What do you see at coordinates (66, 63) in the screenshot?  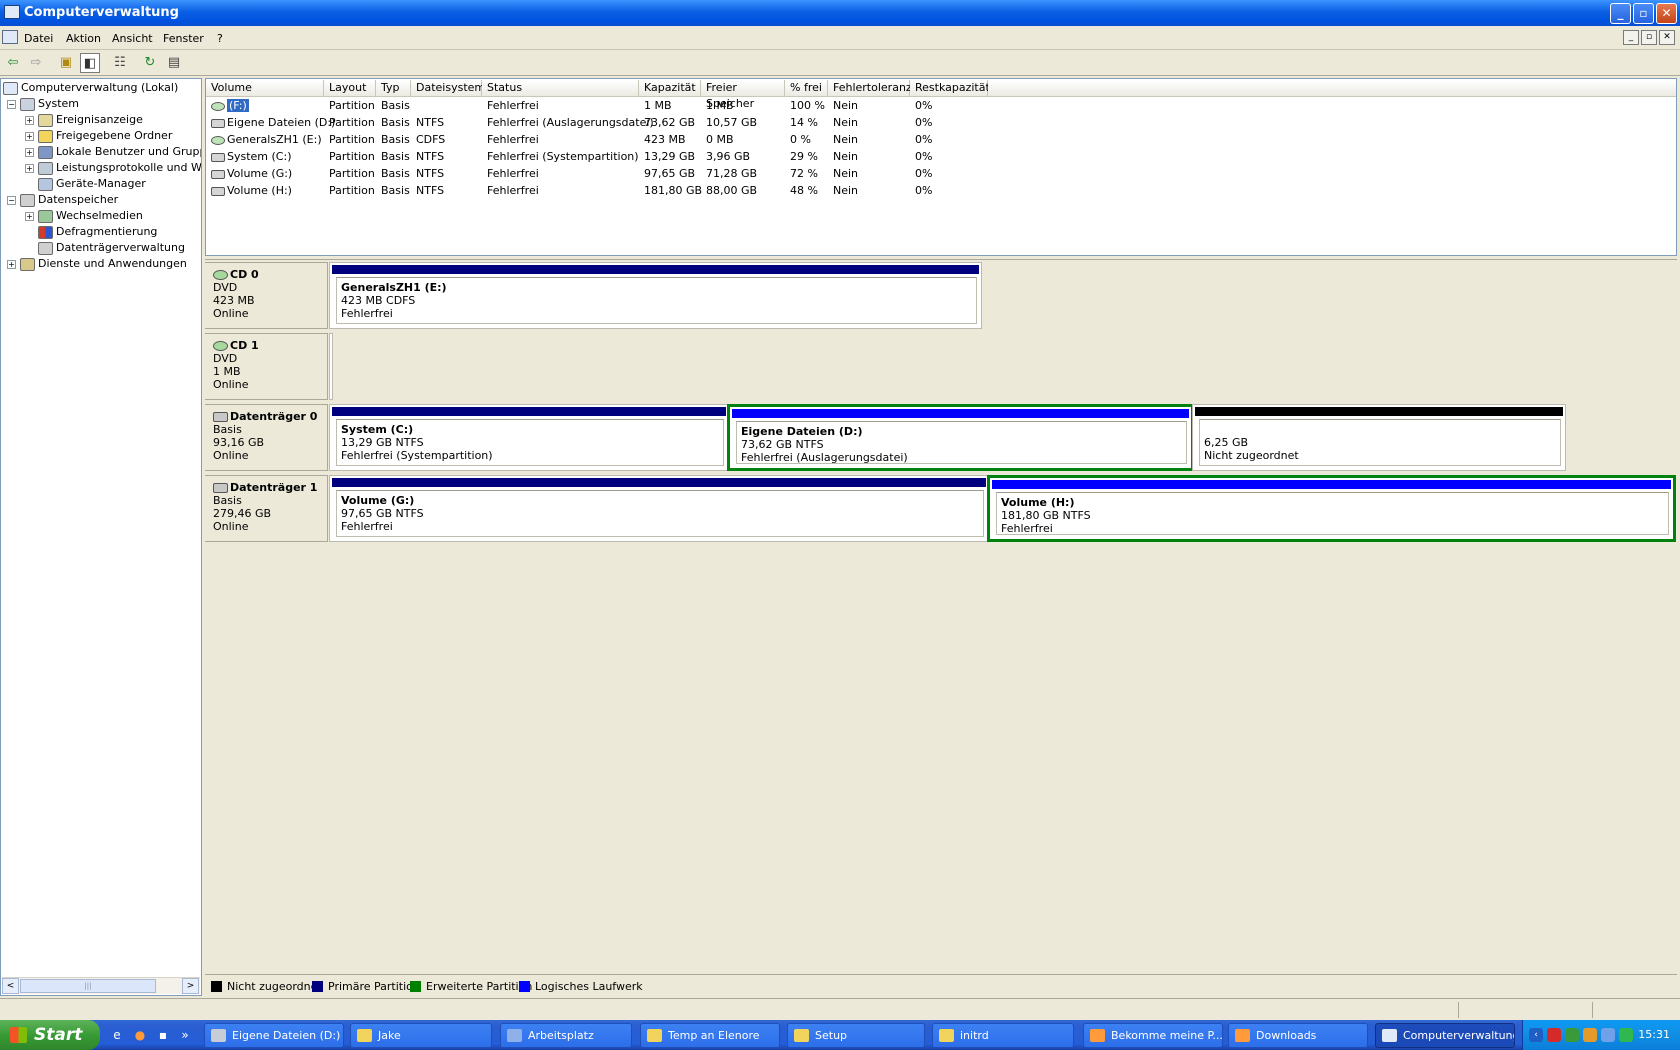 I see `up-folder-icon: ▣` at bounding box center [66, 63].